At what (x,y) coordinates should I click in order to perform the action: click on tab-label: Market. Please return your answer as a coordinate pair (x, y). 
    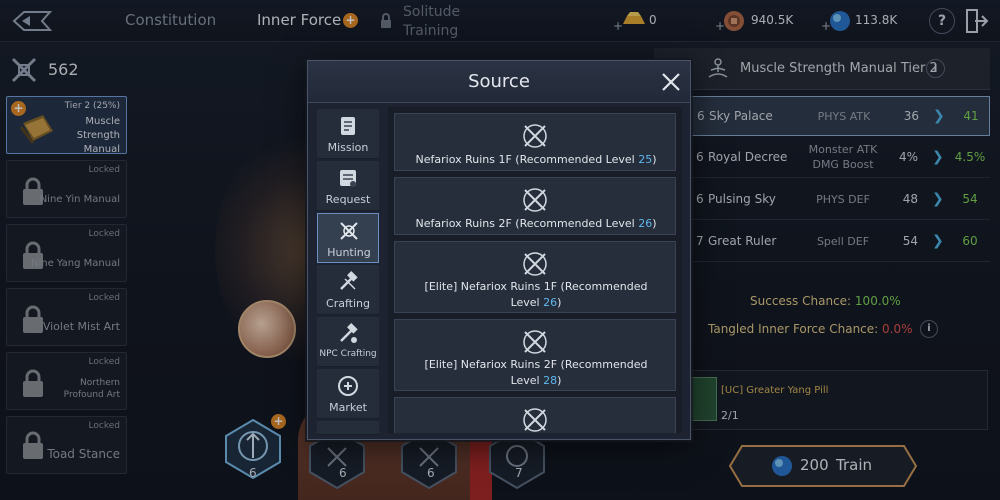
    Looking at the image, I should click on (348, 407).